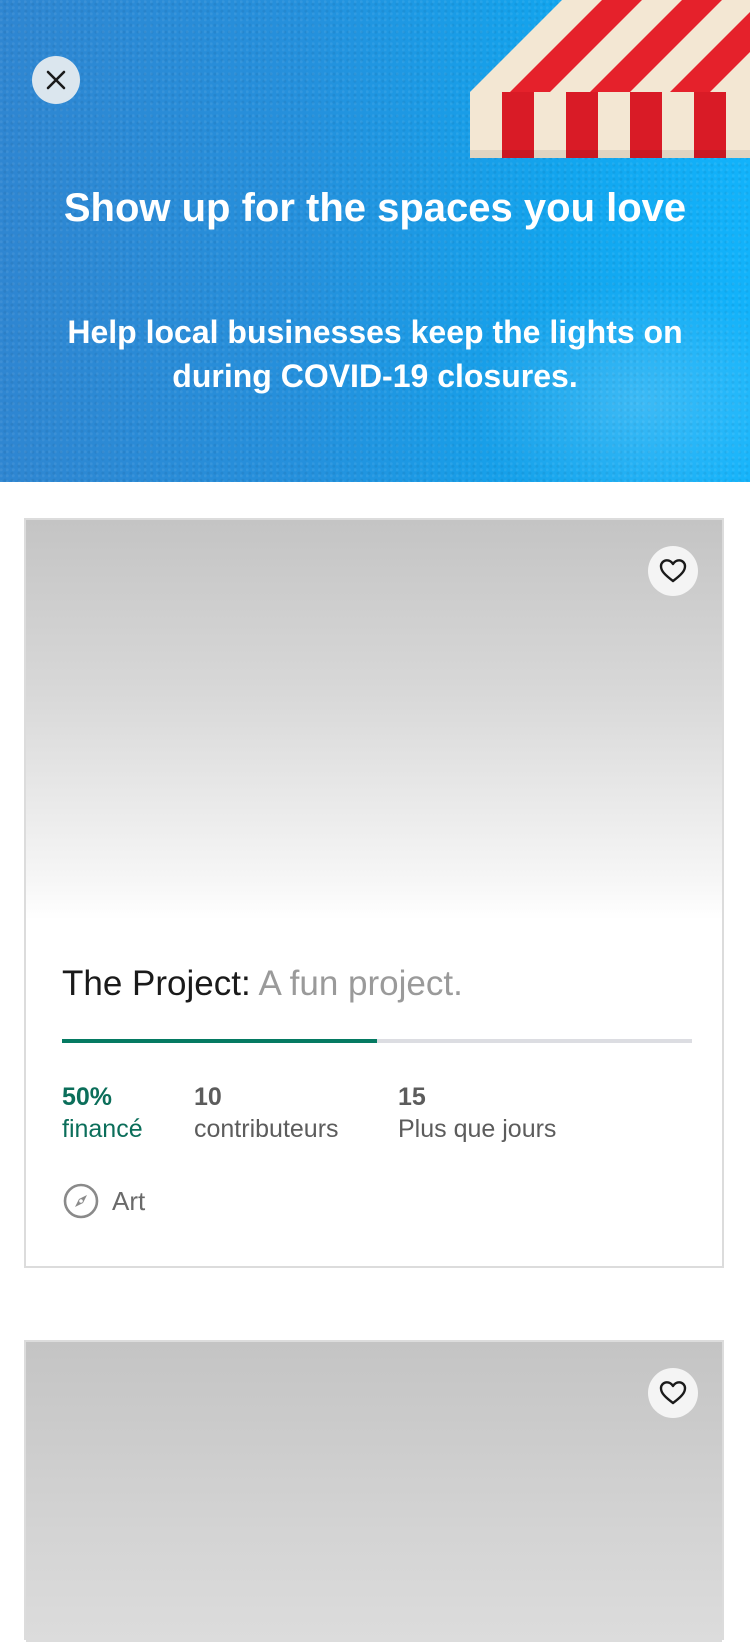  I want to click on funding-progress-bar, so click(377, 1041).